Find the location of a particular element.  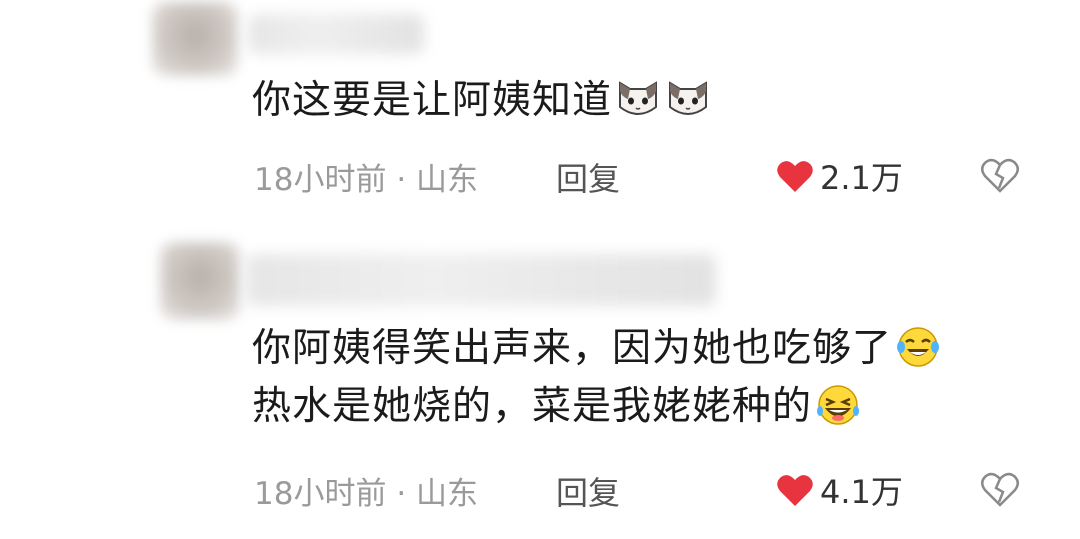

comment-text-content: 你这要是让阿姨知道 is located at coordinates (432, 100).